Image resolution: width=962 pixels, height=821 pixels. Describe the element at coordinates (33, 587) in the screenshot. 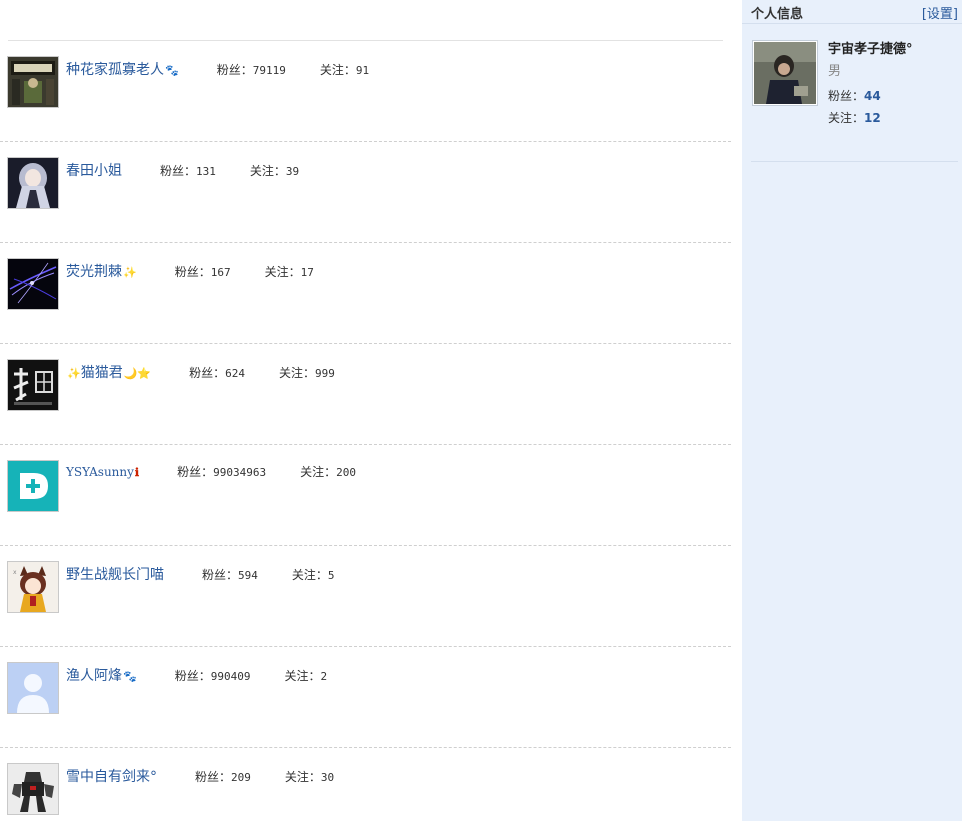

I see `anime-catgirl-icon: x` at that location.